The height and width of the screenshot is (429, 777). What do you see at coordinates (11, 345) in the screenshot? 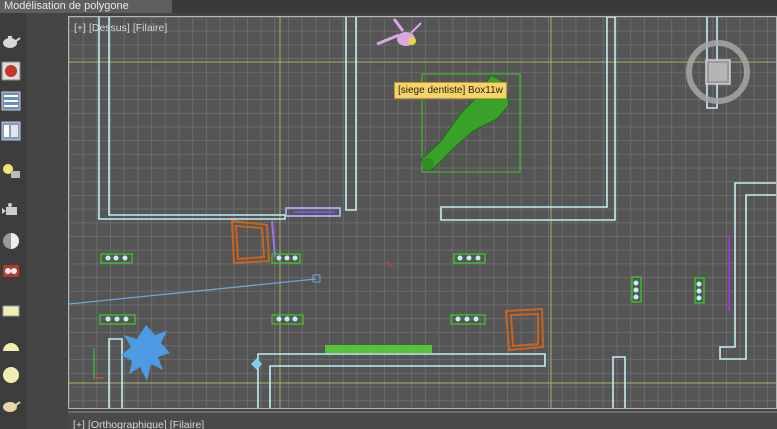
I see `half-sphere-icon` at bounding box center [11, 345].